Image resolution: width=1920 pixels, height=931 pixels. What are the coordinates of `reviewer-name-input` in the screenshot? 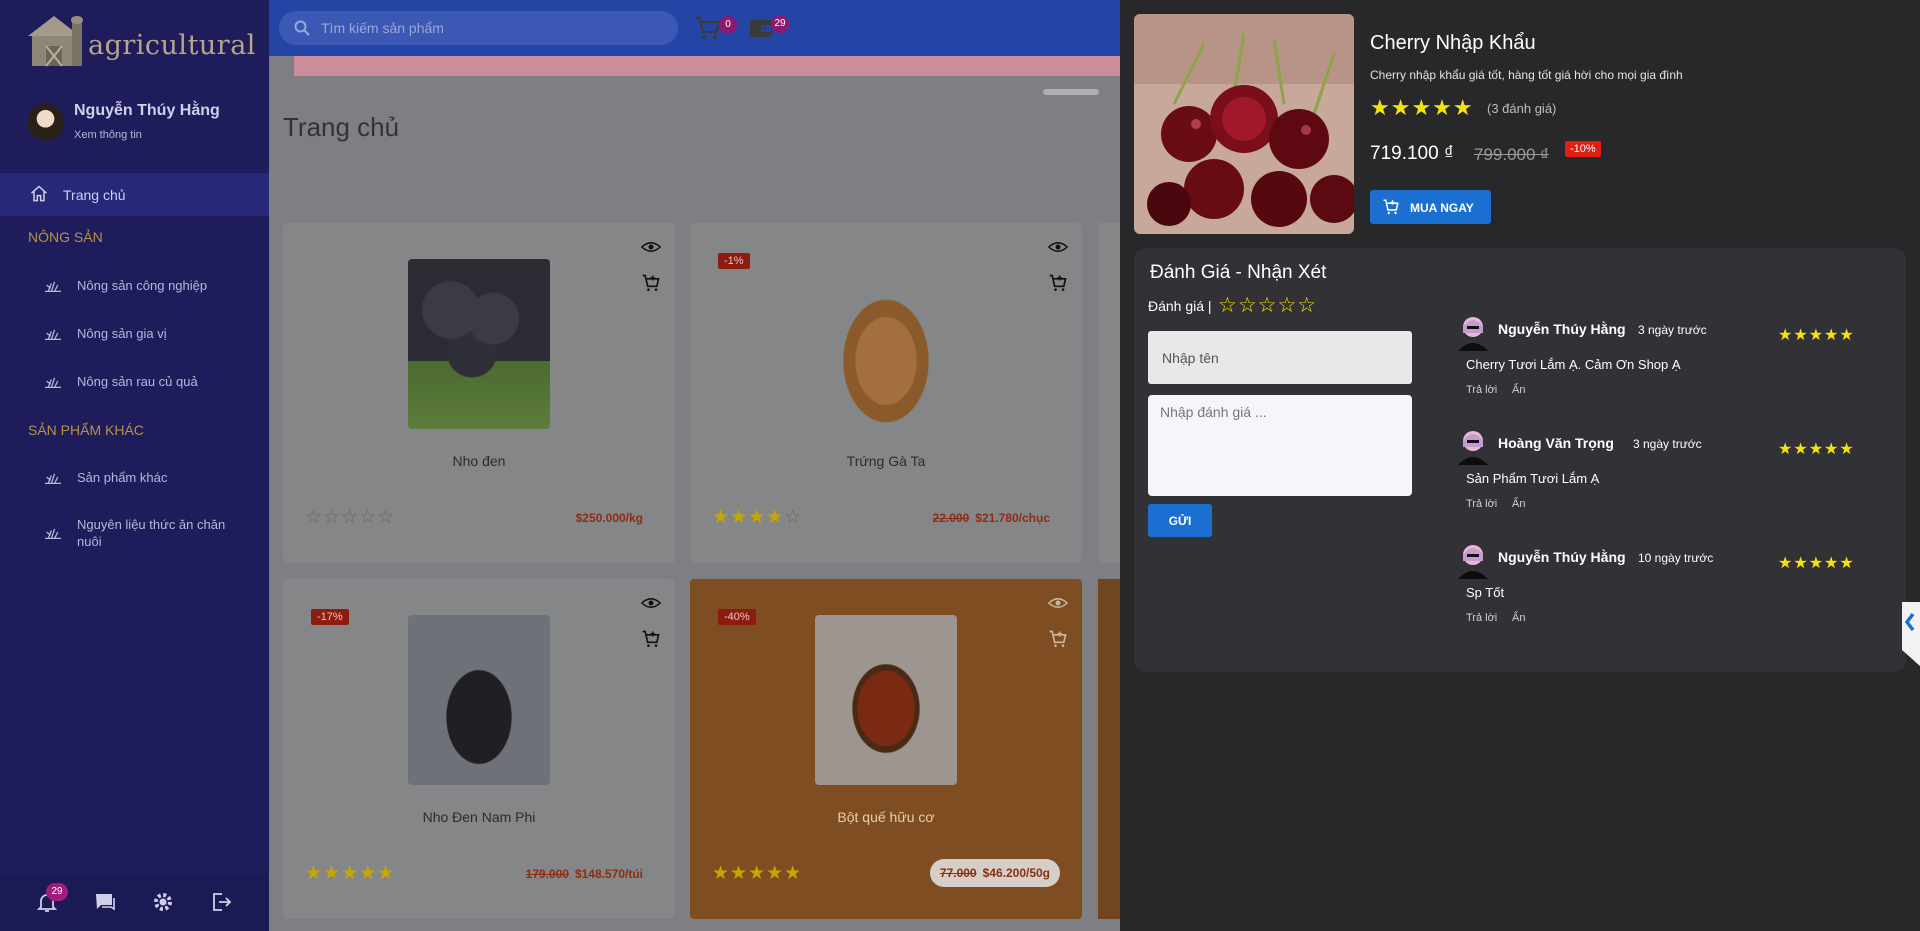 It's located at (1280, 357).